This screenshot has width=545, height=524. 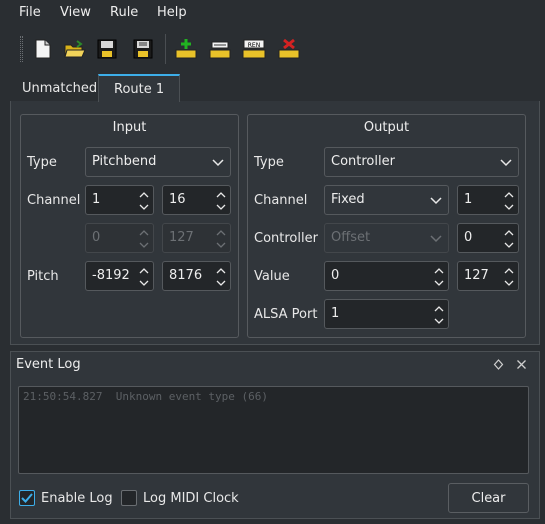 What do you see at coordinates (269, 162) in the screenshot?
I see `output-type-label: Type` at bounding box center [269, 162].